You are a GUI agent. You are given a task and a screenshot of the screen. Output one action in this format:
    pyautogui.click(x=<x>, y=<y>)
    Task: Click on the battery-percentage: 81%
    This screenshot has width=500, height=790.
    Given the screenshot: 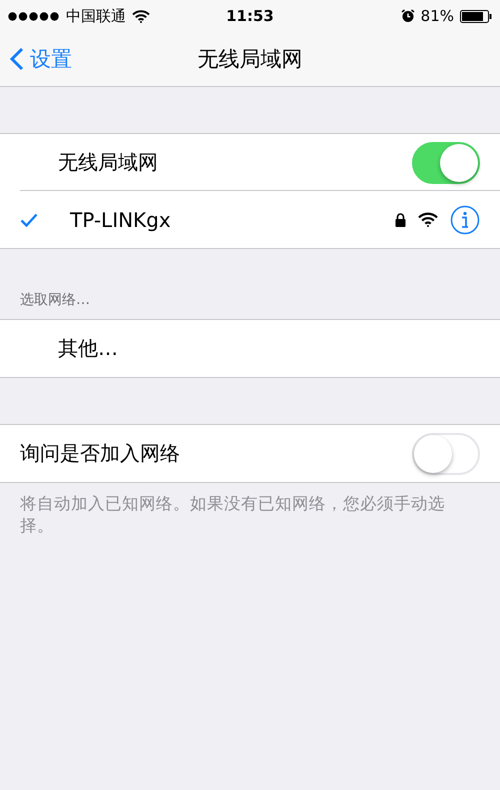 What is the action you would take?
    pyautogui.click(x=437, y=16)
    